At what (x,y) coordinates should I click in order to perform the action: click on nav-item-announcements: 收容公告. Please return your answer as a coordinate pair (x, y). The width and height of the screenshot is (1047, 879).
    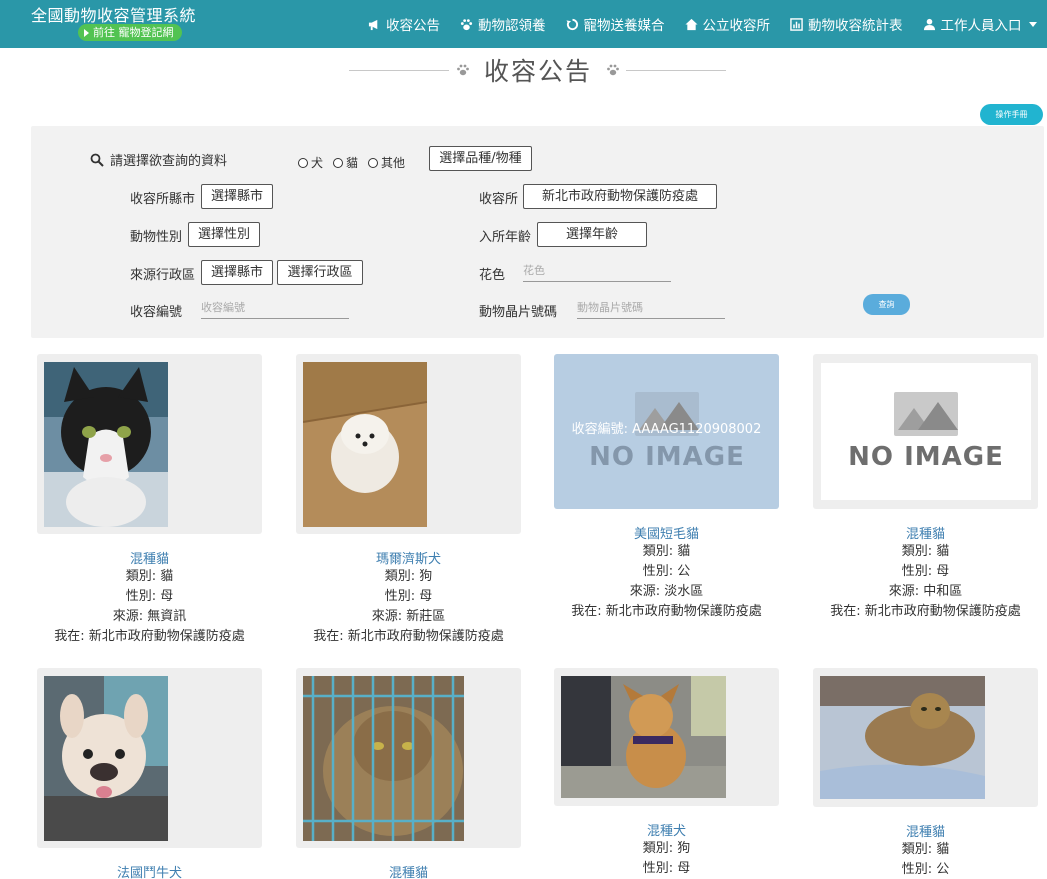
    Looking at the image, I should click on (404, 24).